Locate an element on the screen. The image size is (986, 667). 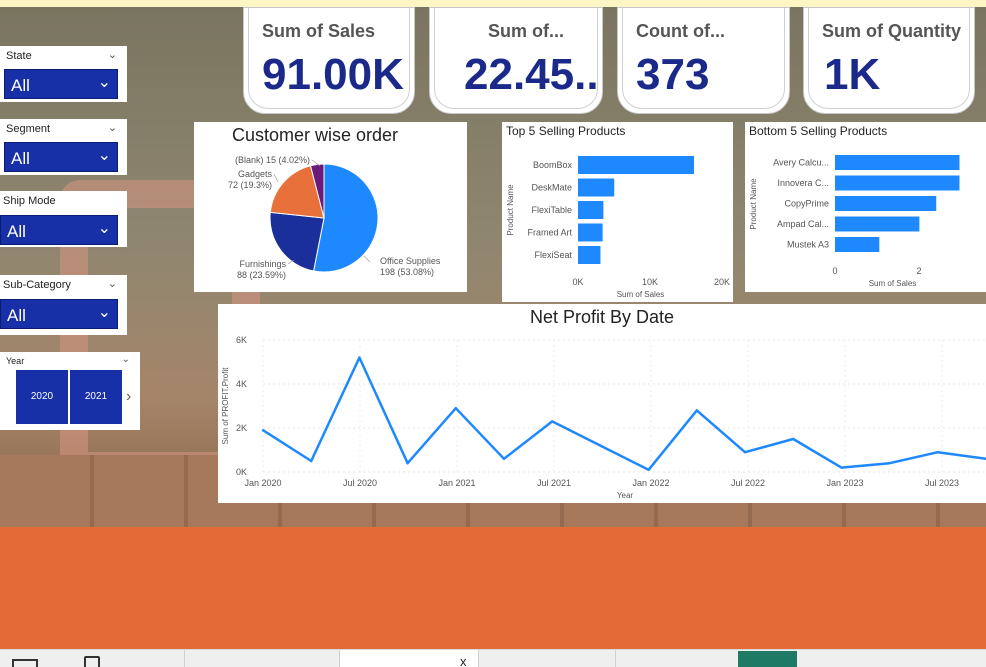
ship-mode-dropdown: All ⌄ is located at coordinates (59, 230).